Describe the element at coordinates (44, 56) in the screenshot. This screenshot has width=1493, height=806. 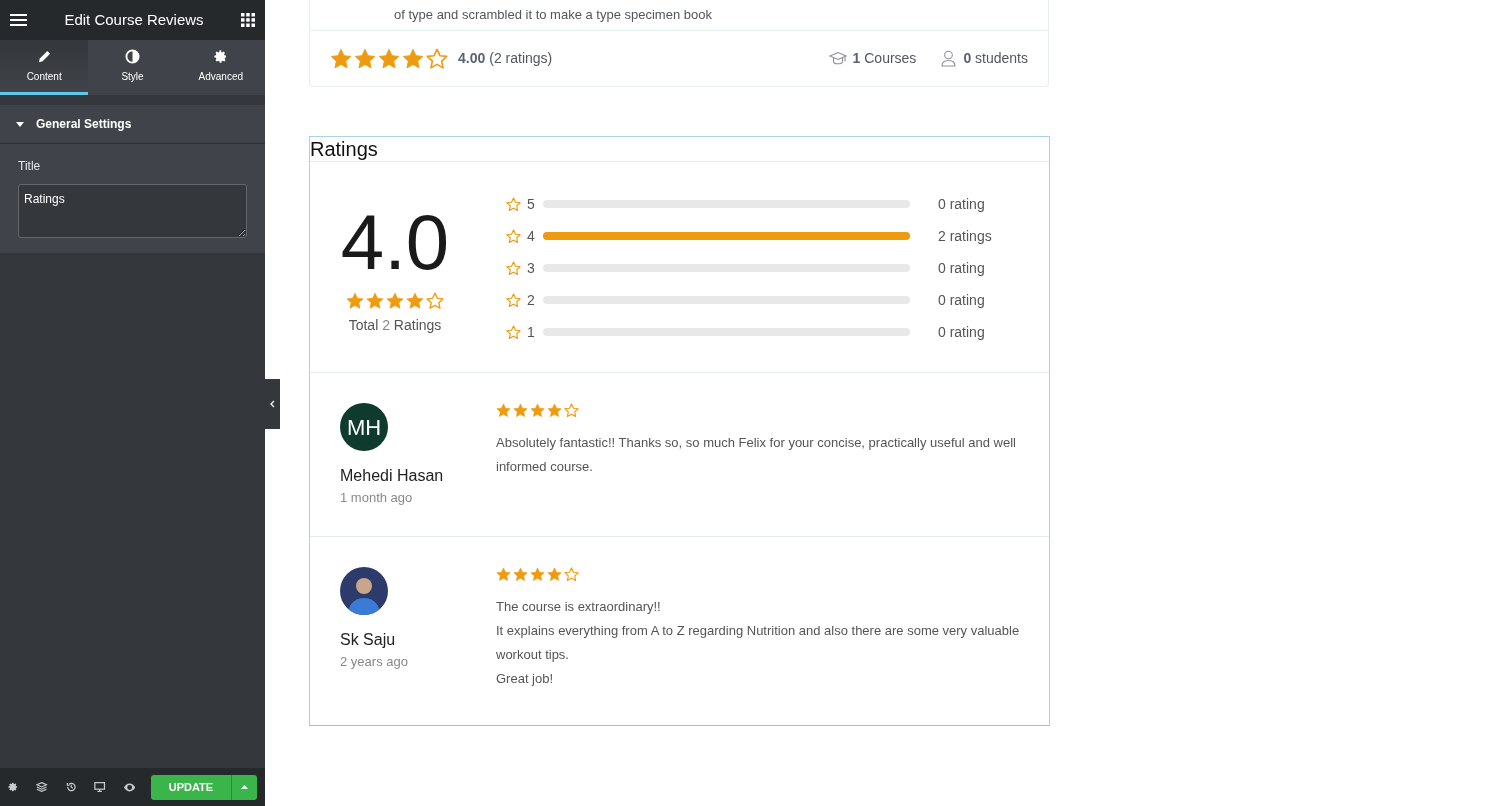
I see `pencil-icon` at that location.